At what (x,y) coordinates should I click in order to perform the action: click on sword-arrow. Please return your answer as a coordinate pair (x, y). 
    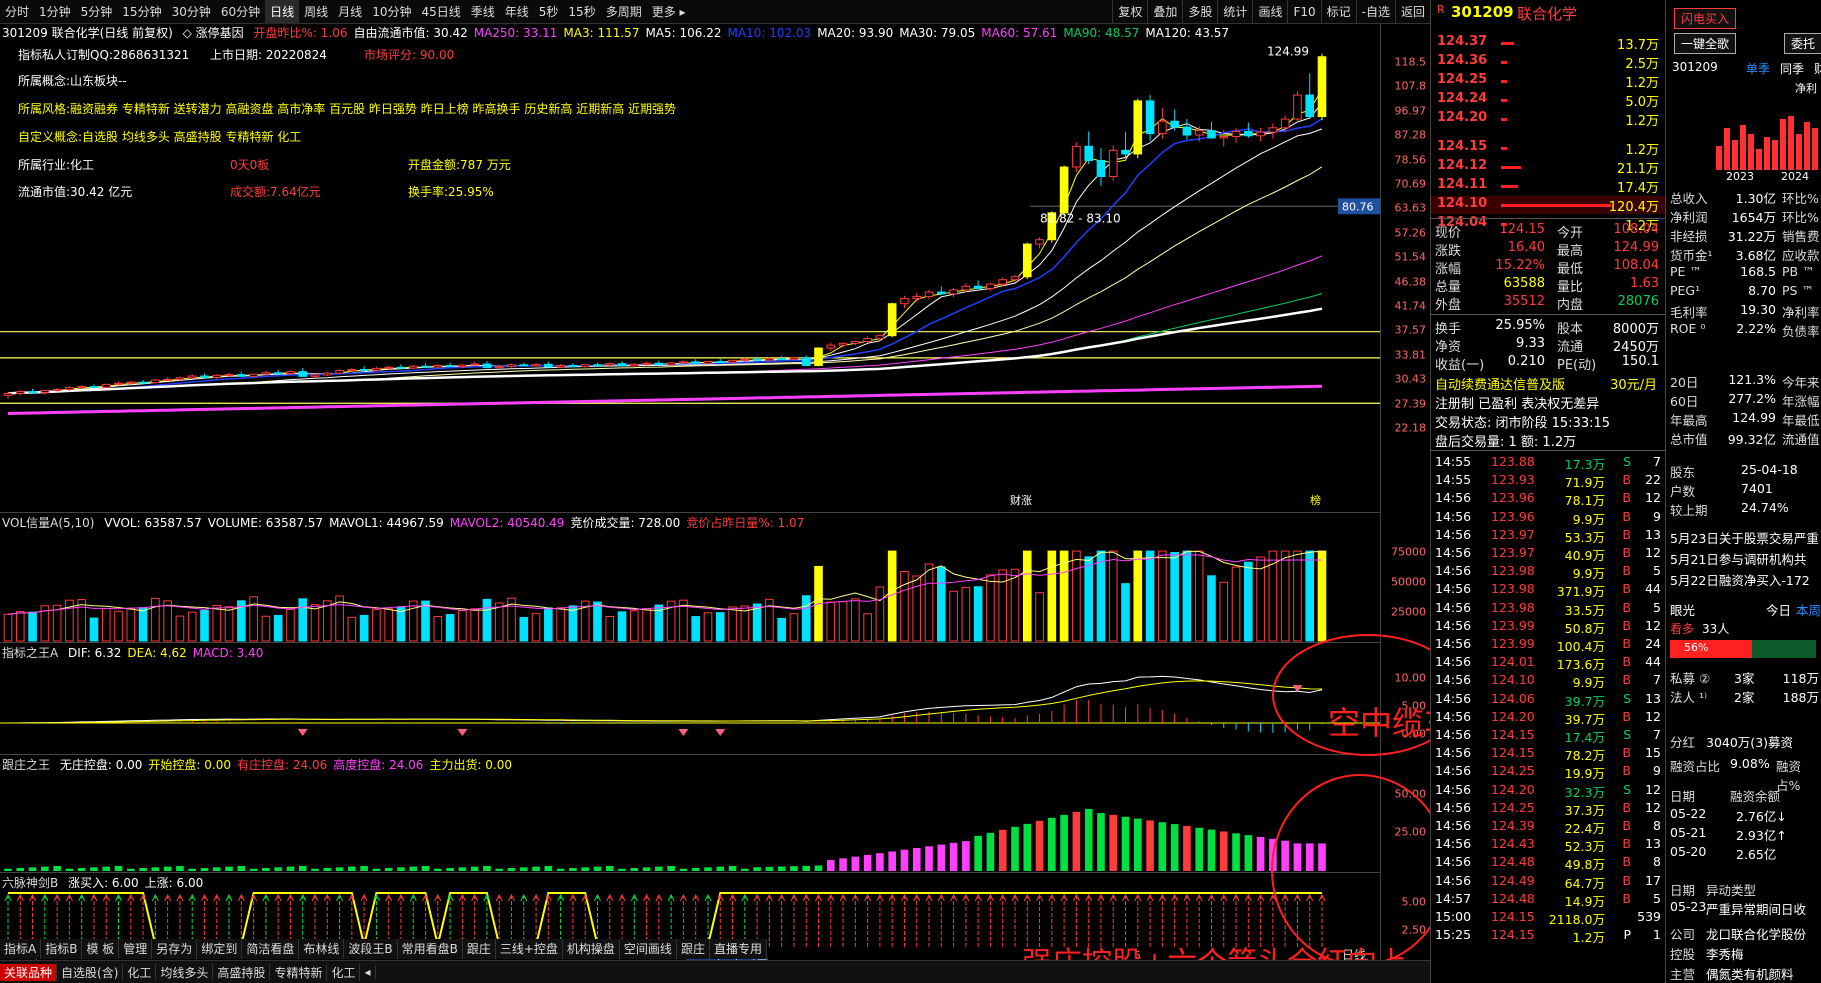
    Looking at the image, I should click on (990, 920).